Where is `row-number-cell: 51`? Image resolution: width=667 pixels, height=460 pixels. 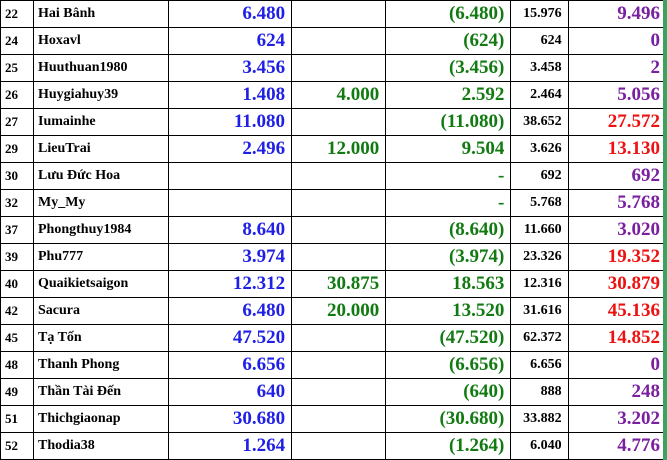 row-number-cell: 51 is located at coordinates (17, 419).